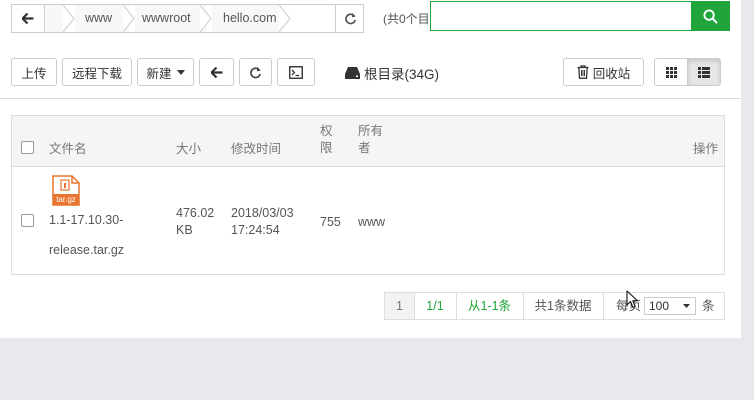 The height and width of the screenshot is (400, 754). I want to click on path-bar: www wwwroot hello.com, so click(187, 18).